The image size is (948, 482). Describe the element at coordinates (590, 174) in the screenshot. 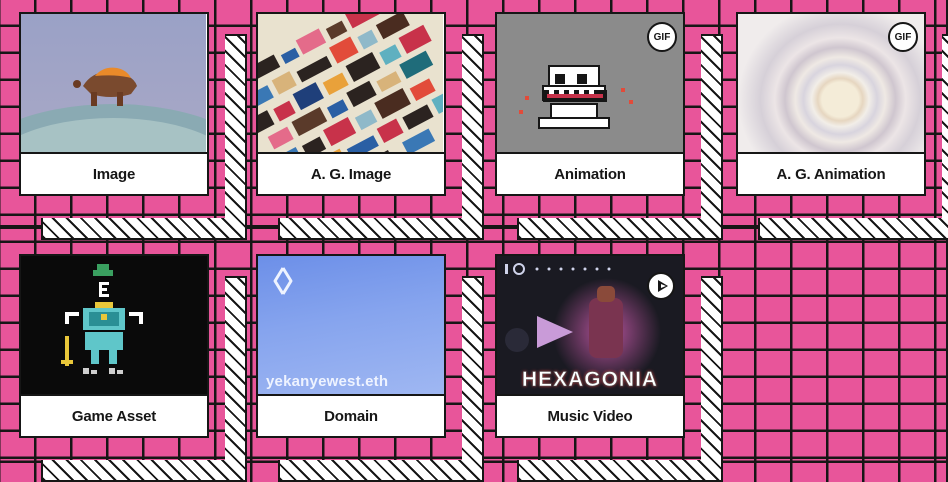

I see `card-label: Animation` at that location.